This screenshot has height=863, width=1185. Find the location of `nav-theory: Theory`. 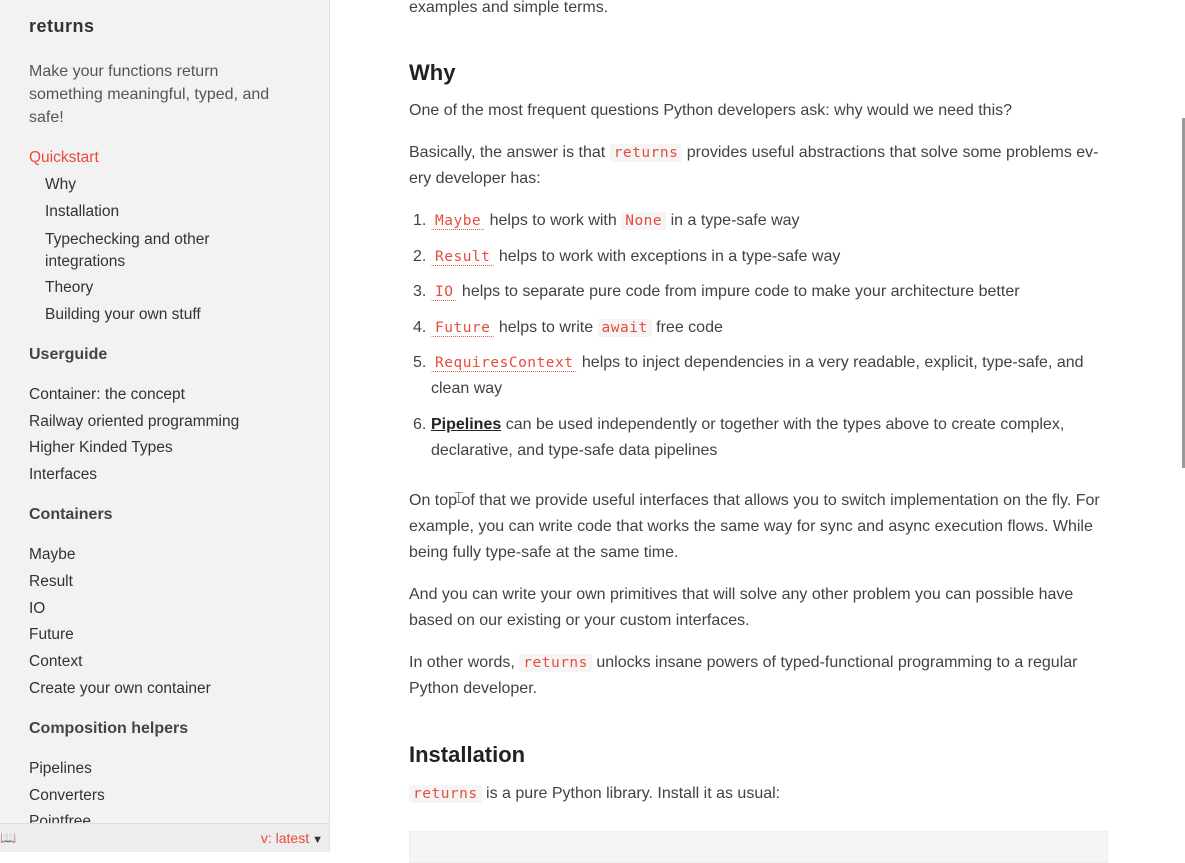

nav-theory: Theory is located at coordinates (69, 288).